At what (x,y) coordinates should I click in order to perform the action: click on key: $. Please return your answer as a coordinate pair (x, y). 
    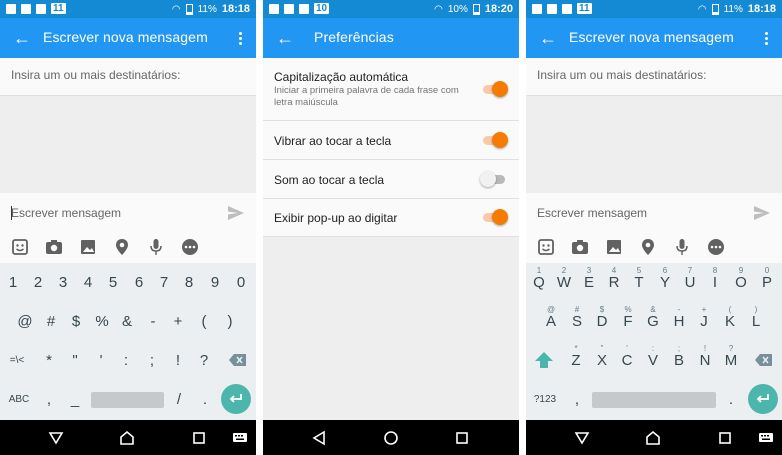
    Looking at the image, I should click on (76, 321).